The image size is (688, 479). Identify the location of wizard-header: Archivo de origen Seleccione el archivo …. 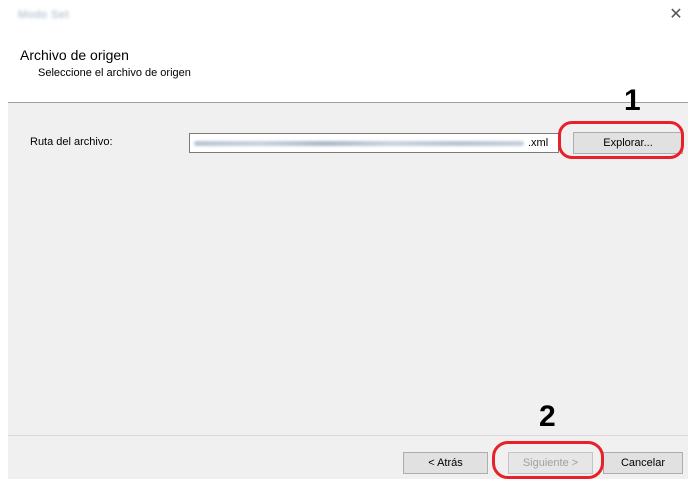
(348, 67).